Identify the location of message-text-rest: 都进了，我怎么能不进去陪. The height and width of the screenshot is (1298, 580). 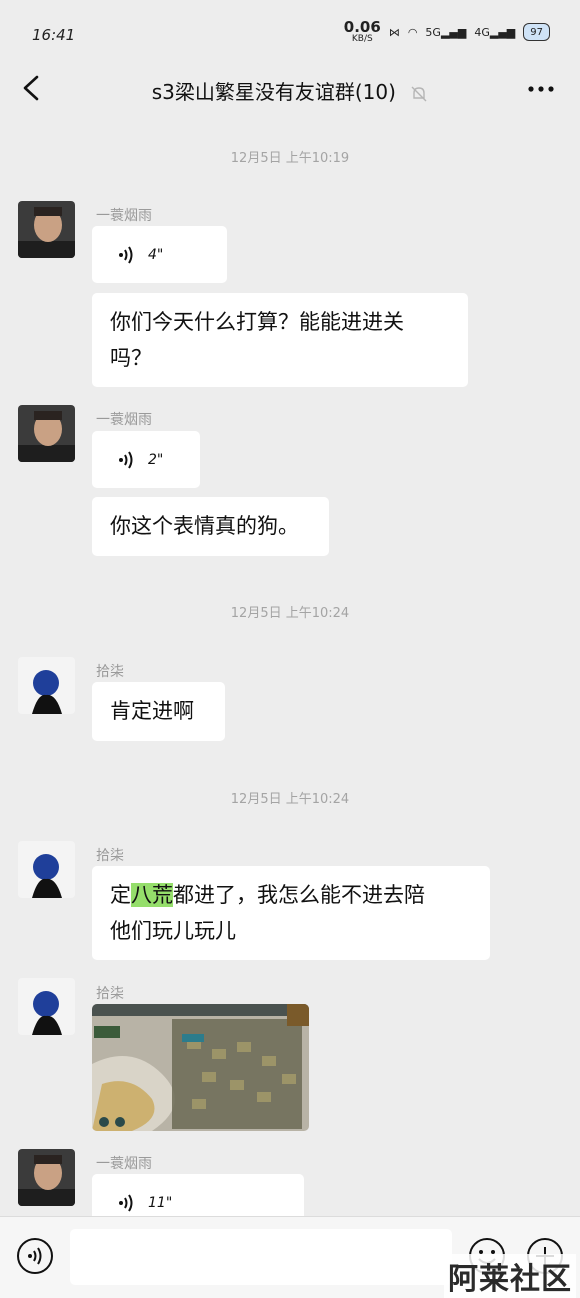
(299, 895).